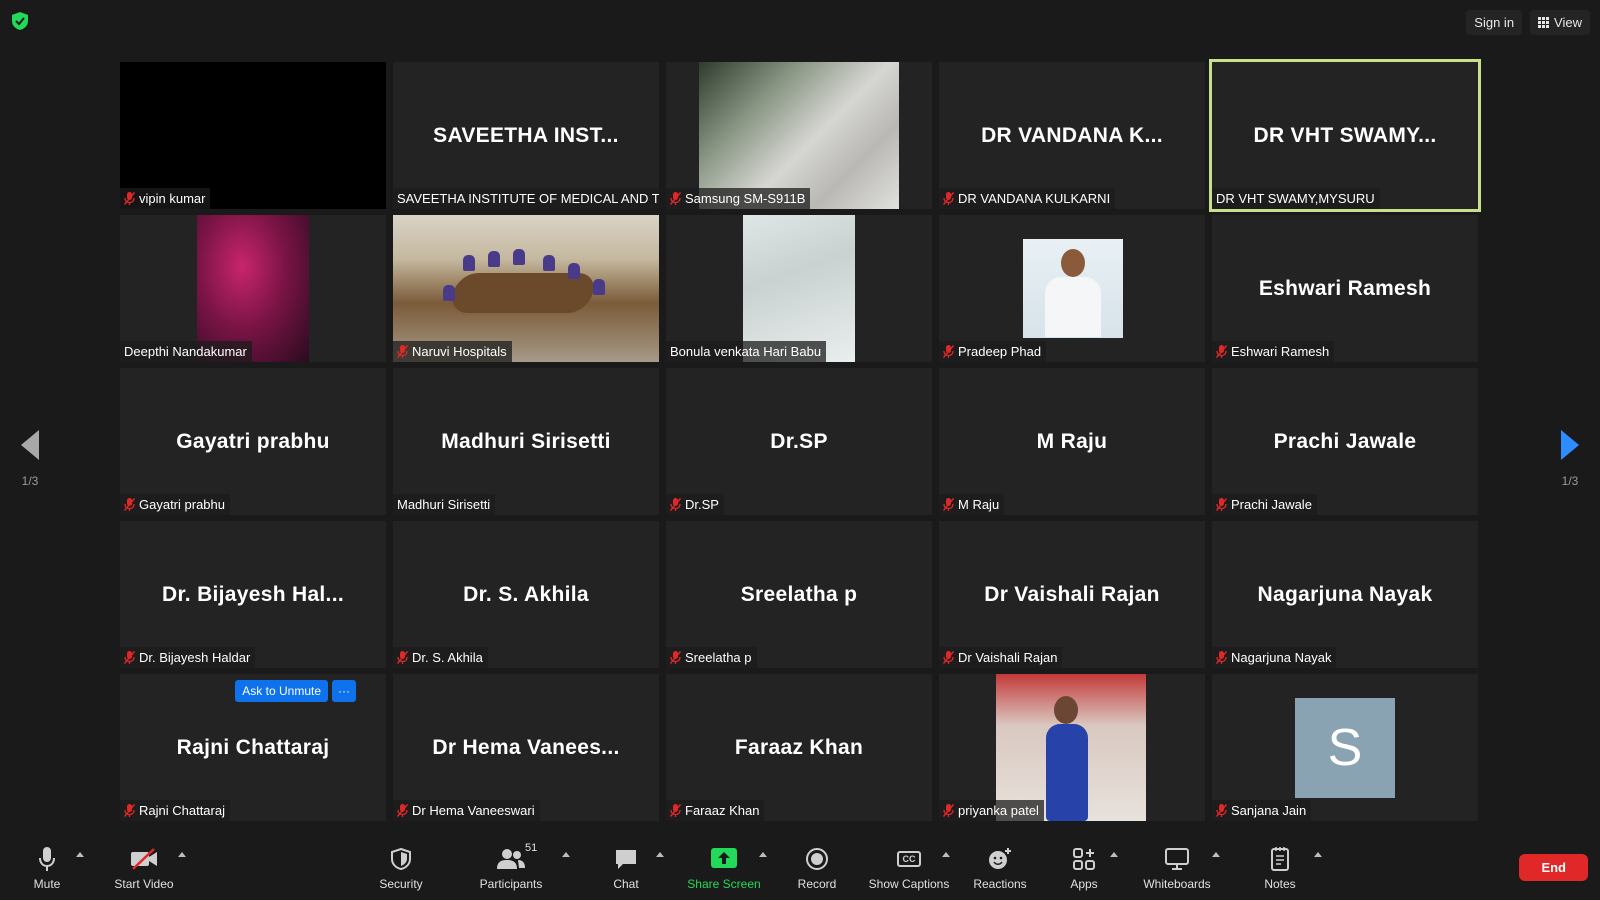 This screenshot has width=1600, height=900. Describe the element at coordinates (401, 884) in the screenshot. I see `security-label: Security` at that location.